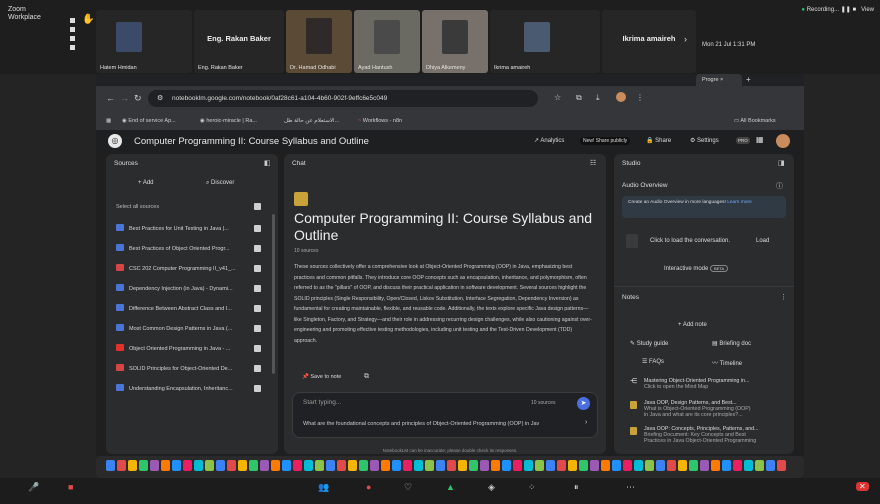  What do you see at coordinates (144, 41) in the screenshot?
I see `participant-tile: Hatem Hmidan` at bounding box center [144, 41].